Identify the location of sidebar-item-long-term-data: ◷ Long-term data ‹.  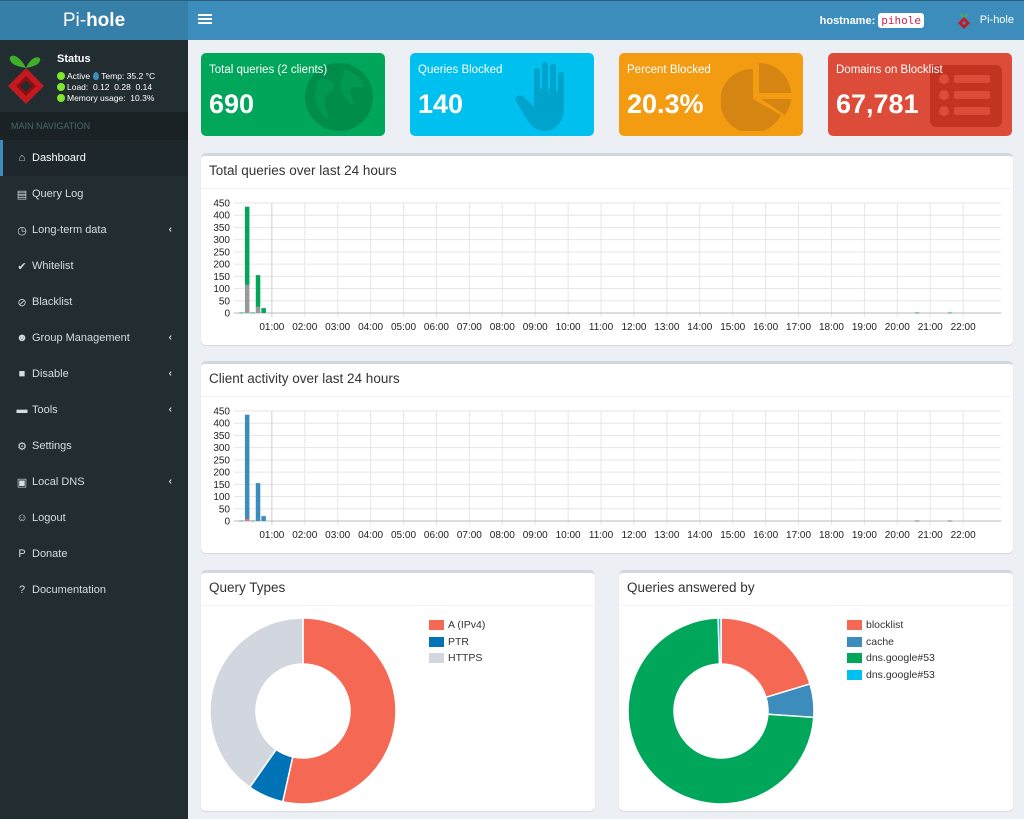
(94, 230).